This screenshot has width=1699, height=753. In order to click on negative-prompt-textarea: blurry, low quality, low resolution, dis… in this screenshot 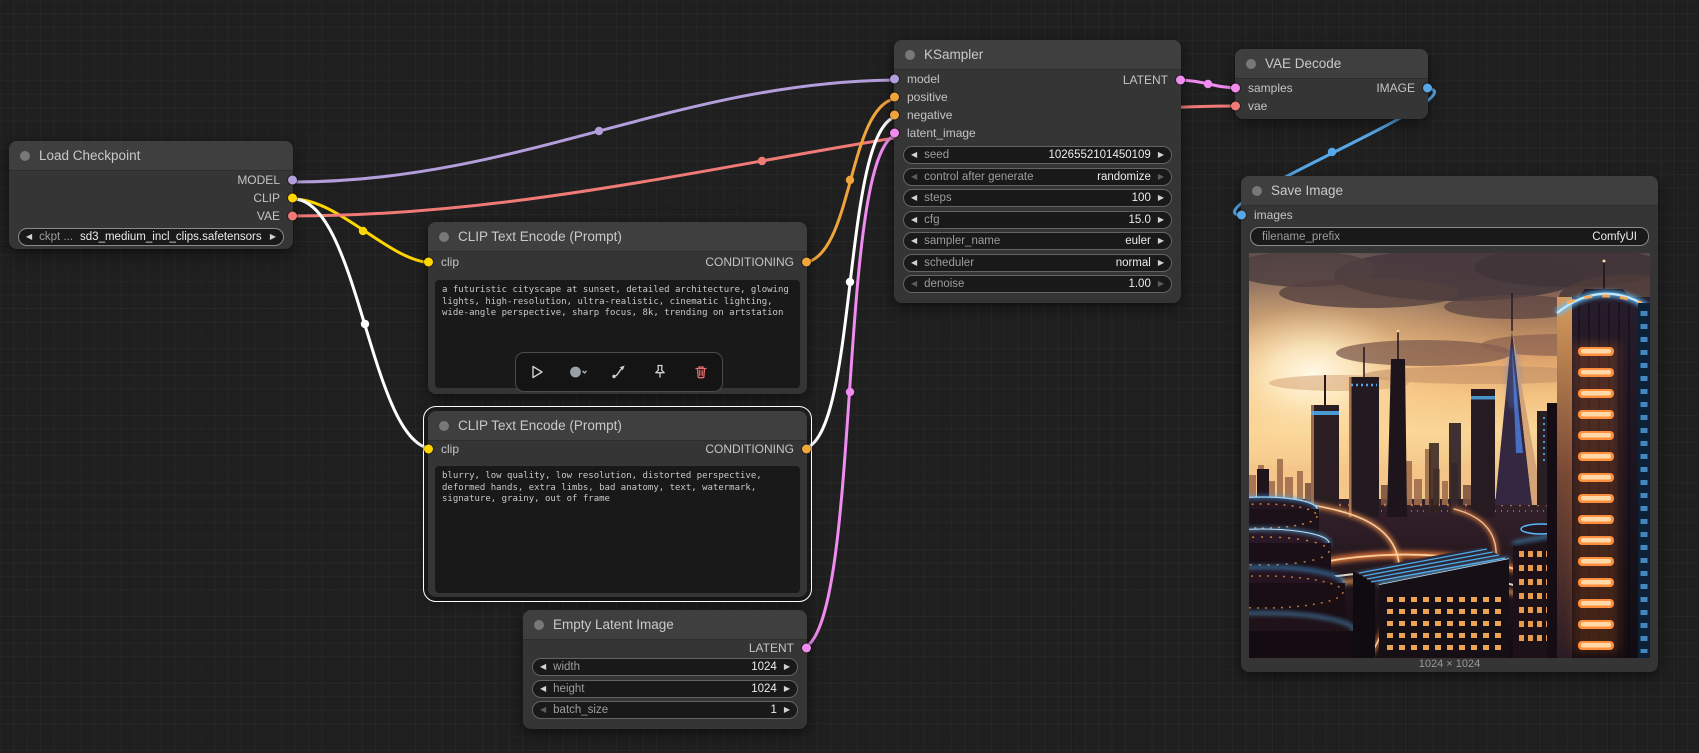, I will do `click(617, 529)`.